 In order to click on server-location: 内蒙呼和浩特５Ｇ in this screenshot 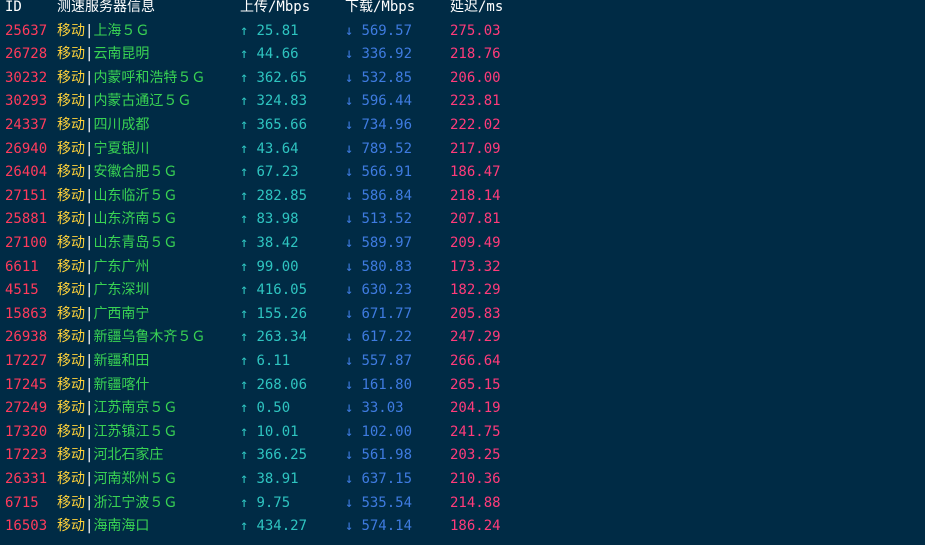, I will do `click(149, 77)`.